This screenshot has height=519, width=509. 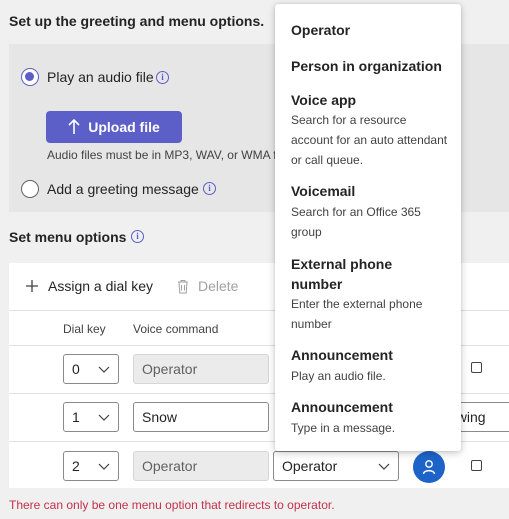 I want to click on menu-item-voice-app: Voice app, so click(x=323, y=100).